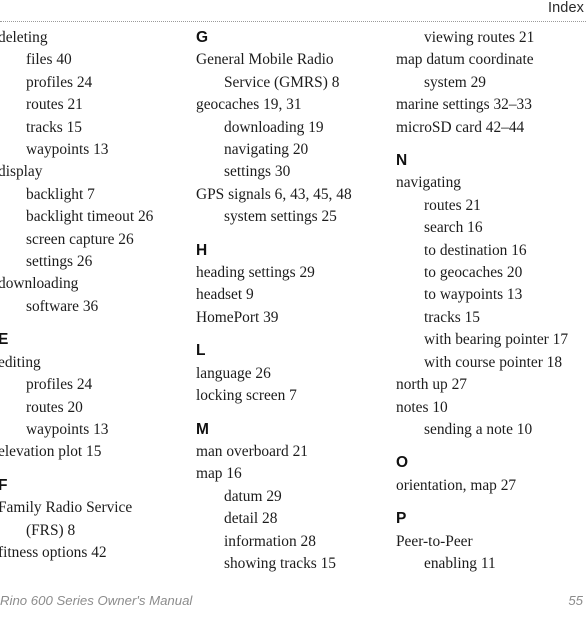 Image resolution: width=586 pixels, height=619 pixels. Describe the element at coordinates (270, 541) in the screenshot. I see `index-subentry: information 28` at that location.